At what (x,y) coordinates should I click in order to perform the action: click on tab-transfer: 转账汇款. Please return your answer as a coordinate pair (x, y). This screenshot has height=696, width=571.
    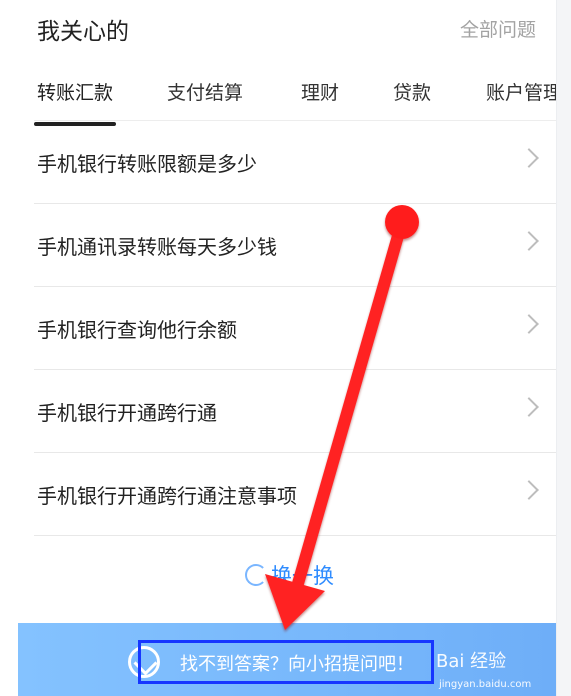
    Looking at the image, I should click on (75, 91).